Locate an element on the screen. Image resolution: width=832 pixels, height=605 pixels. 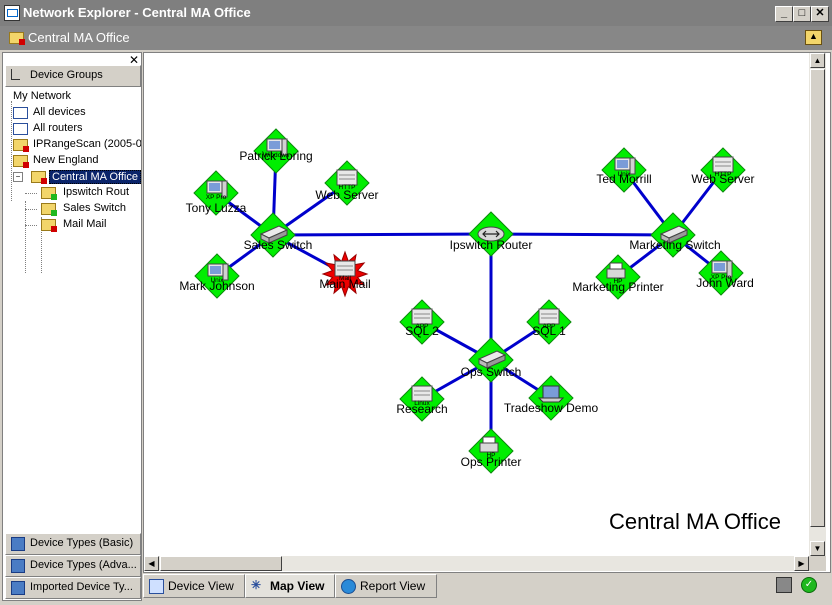
tree-item-label: Mail Mail is located at coordinates (85, 224).